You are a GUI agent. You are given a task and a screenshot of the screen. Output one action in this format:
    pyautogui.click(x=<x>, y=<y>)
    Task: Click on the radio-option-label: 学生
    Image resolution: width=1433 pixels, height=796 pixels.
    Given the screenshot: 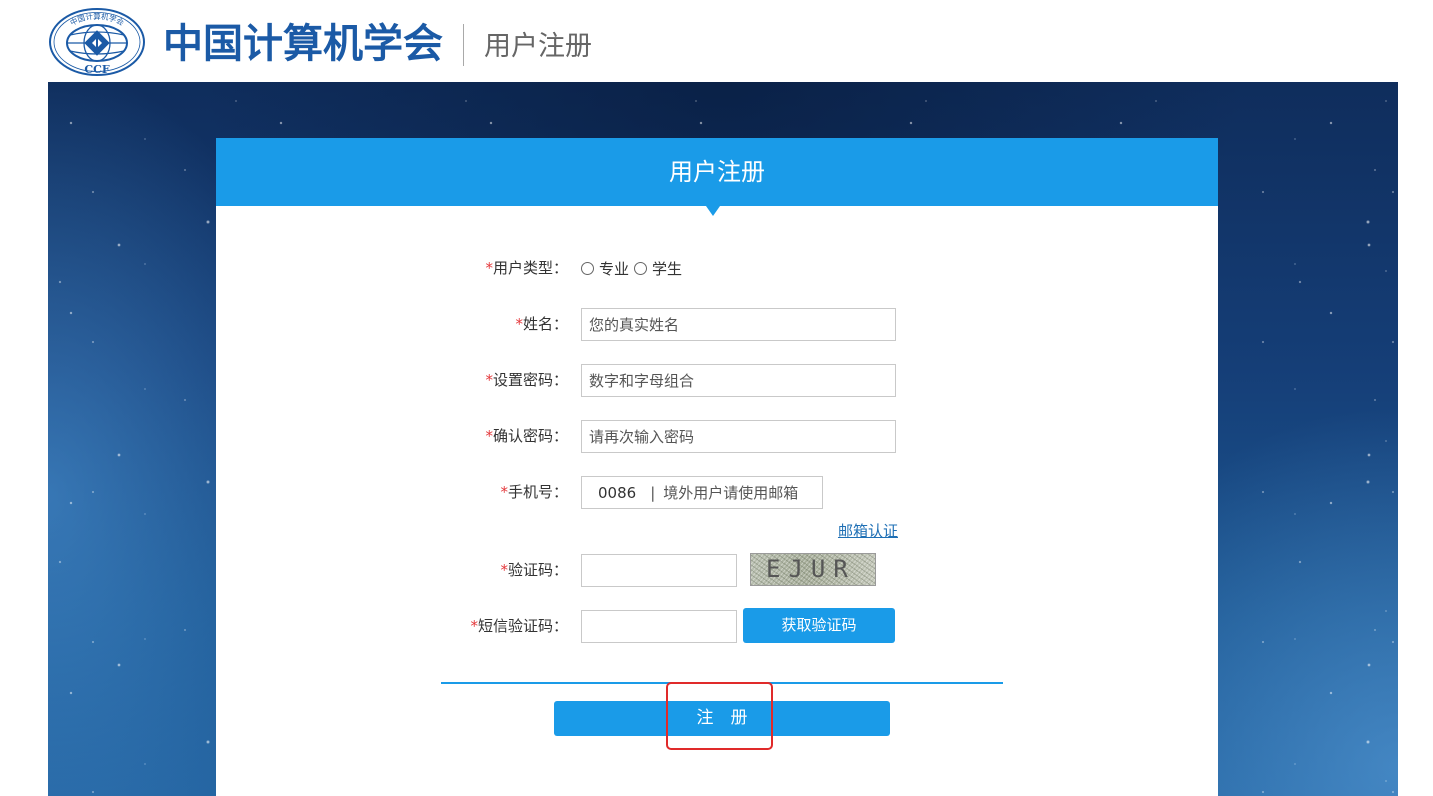 What is the action you would take?
    pyautogui.click(x=667, y=268)
    